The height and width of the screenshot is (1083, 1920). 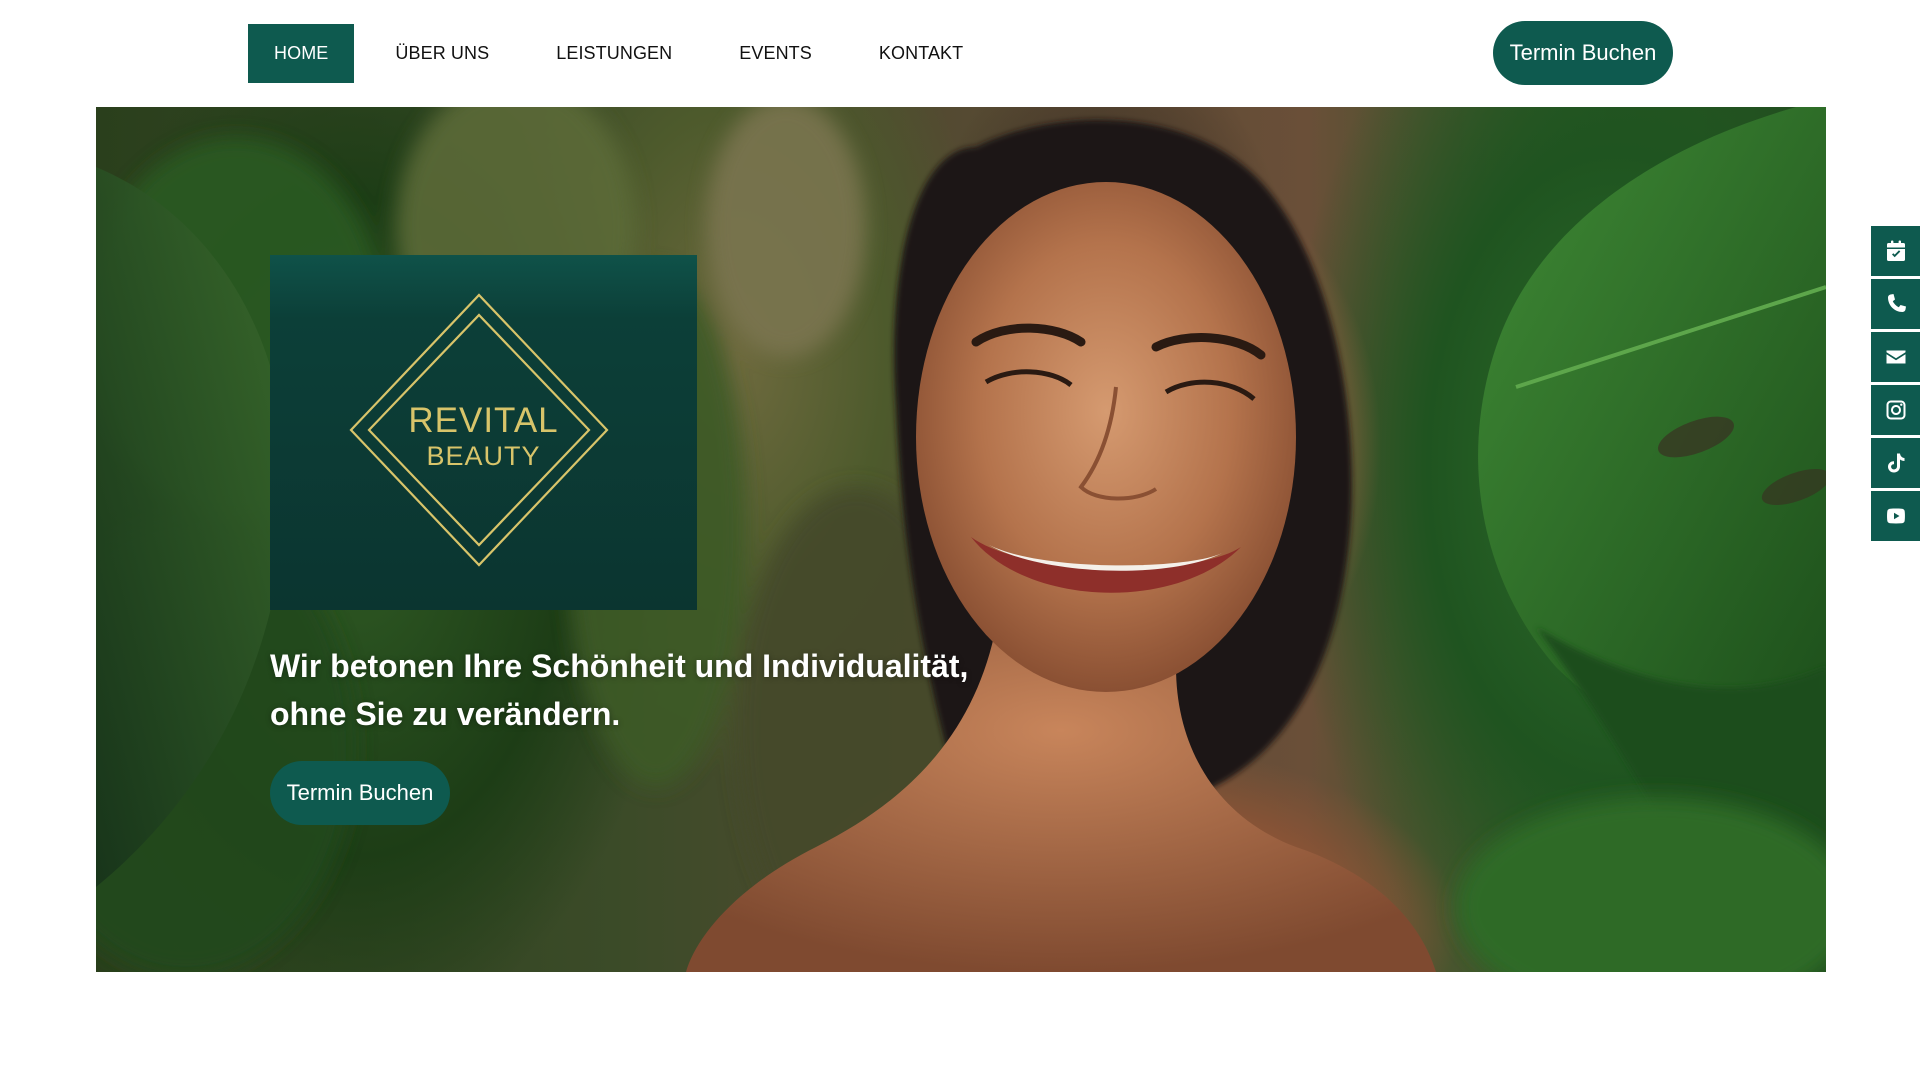 What do you see at coordinates (442, 53) in the screenshot?
I see `nav-item-ueber-uns: ÜBER UNS` at bounding box center [442, 53].